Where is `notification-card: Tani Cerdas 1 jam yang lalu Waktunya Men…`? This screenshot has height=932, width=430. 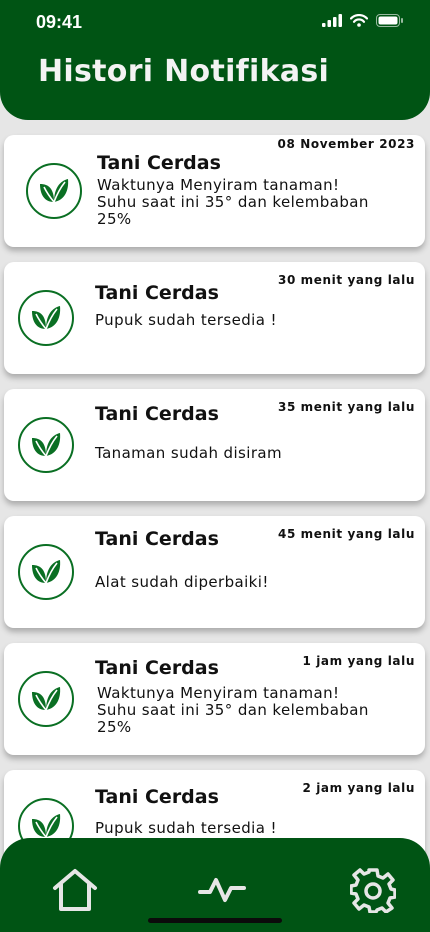
notification-card: Tani Cerdas 1 jam yang lalu Waktunya Men… is located at coordinates (214, 699).